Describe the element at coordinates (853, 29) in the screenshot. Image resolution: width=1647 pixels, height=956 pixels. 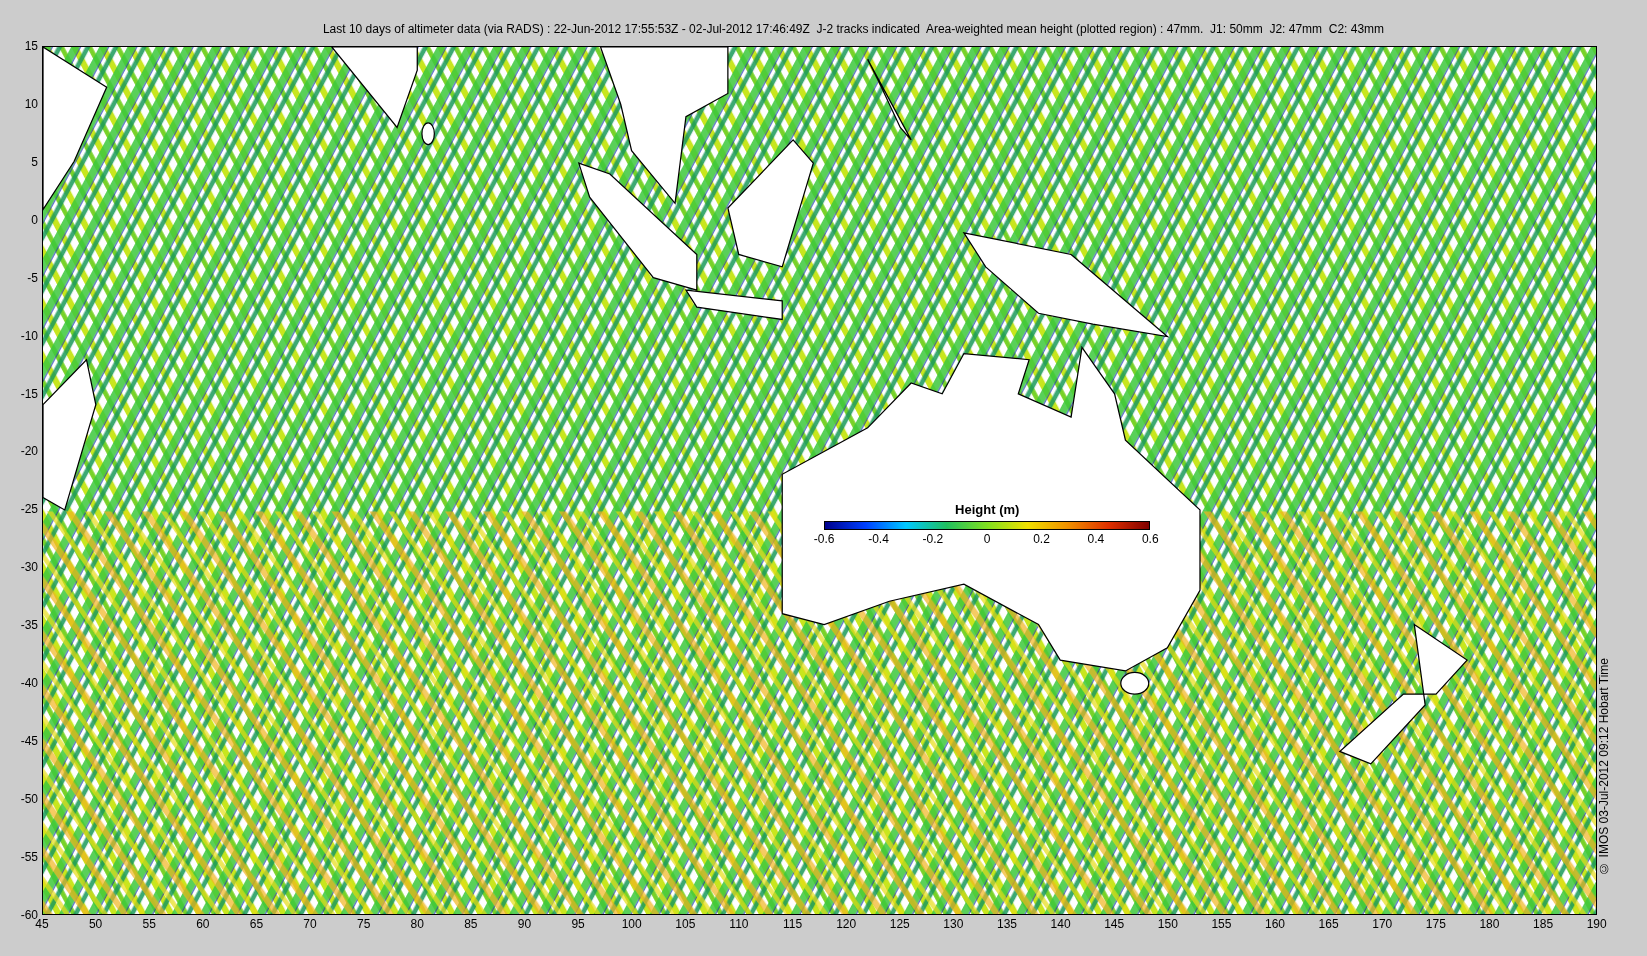
I see `plot-title: Last 10 days of altimeter data (via RADS) : 22-Jun-2012 17:55:53Z - 02-Jul-2012 17:46:49Z J-2 tracks indicated Area-weighted mean height (plotted region) : 47mm. J1: 50mm J2: 47mm C2: 43mm` at that location.